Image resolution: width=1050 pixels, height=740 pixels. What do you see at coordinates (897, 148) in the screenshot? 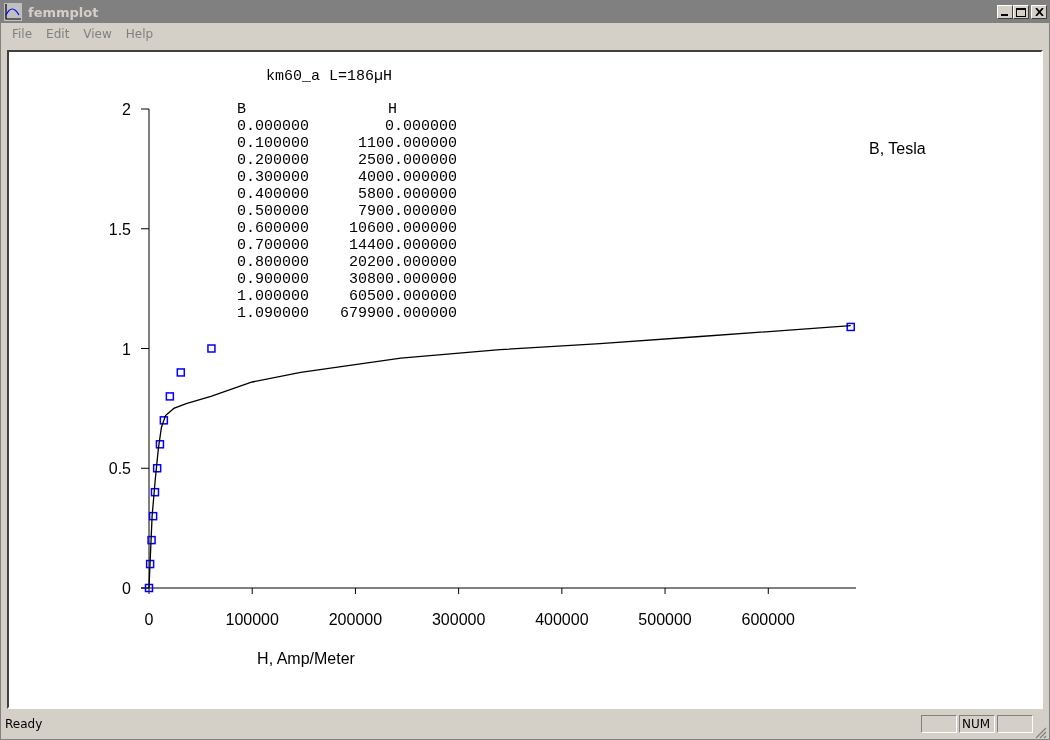
I see `y-axis-label: B, Tesla` at bounding box center [897, 148].